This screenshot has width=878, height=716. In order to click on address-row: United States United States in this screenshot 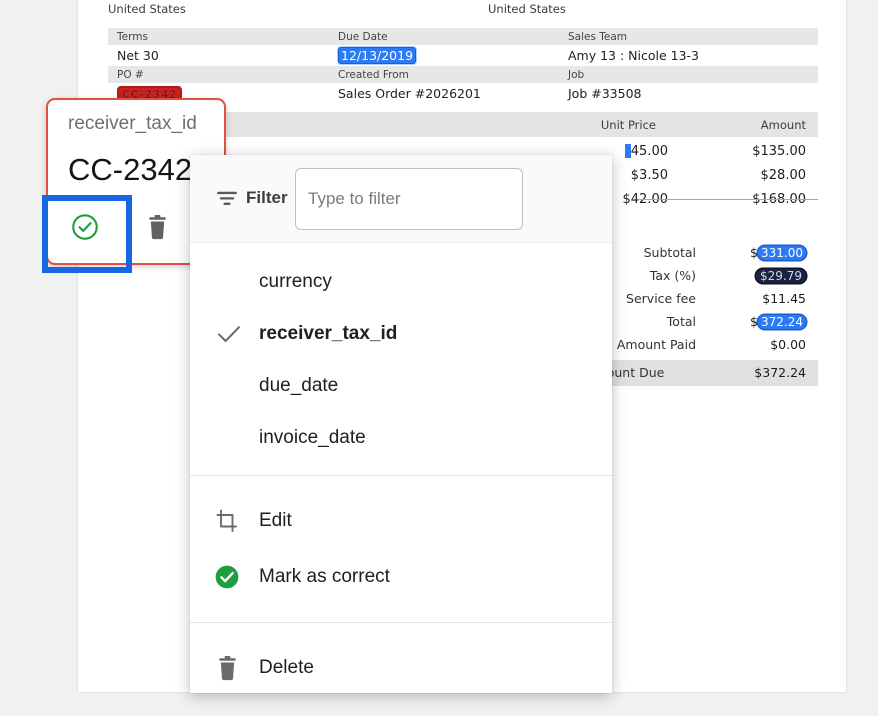, I will do `click(458, 8)`.